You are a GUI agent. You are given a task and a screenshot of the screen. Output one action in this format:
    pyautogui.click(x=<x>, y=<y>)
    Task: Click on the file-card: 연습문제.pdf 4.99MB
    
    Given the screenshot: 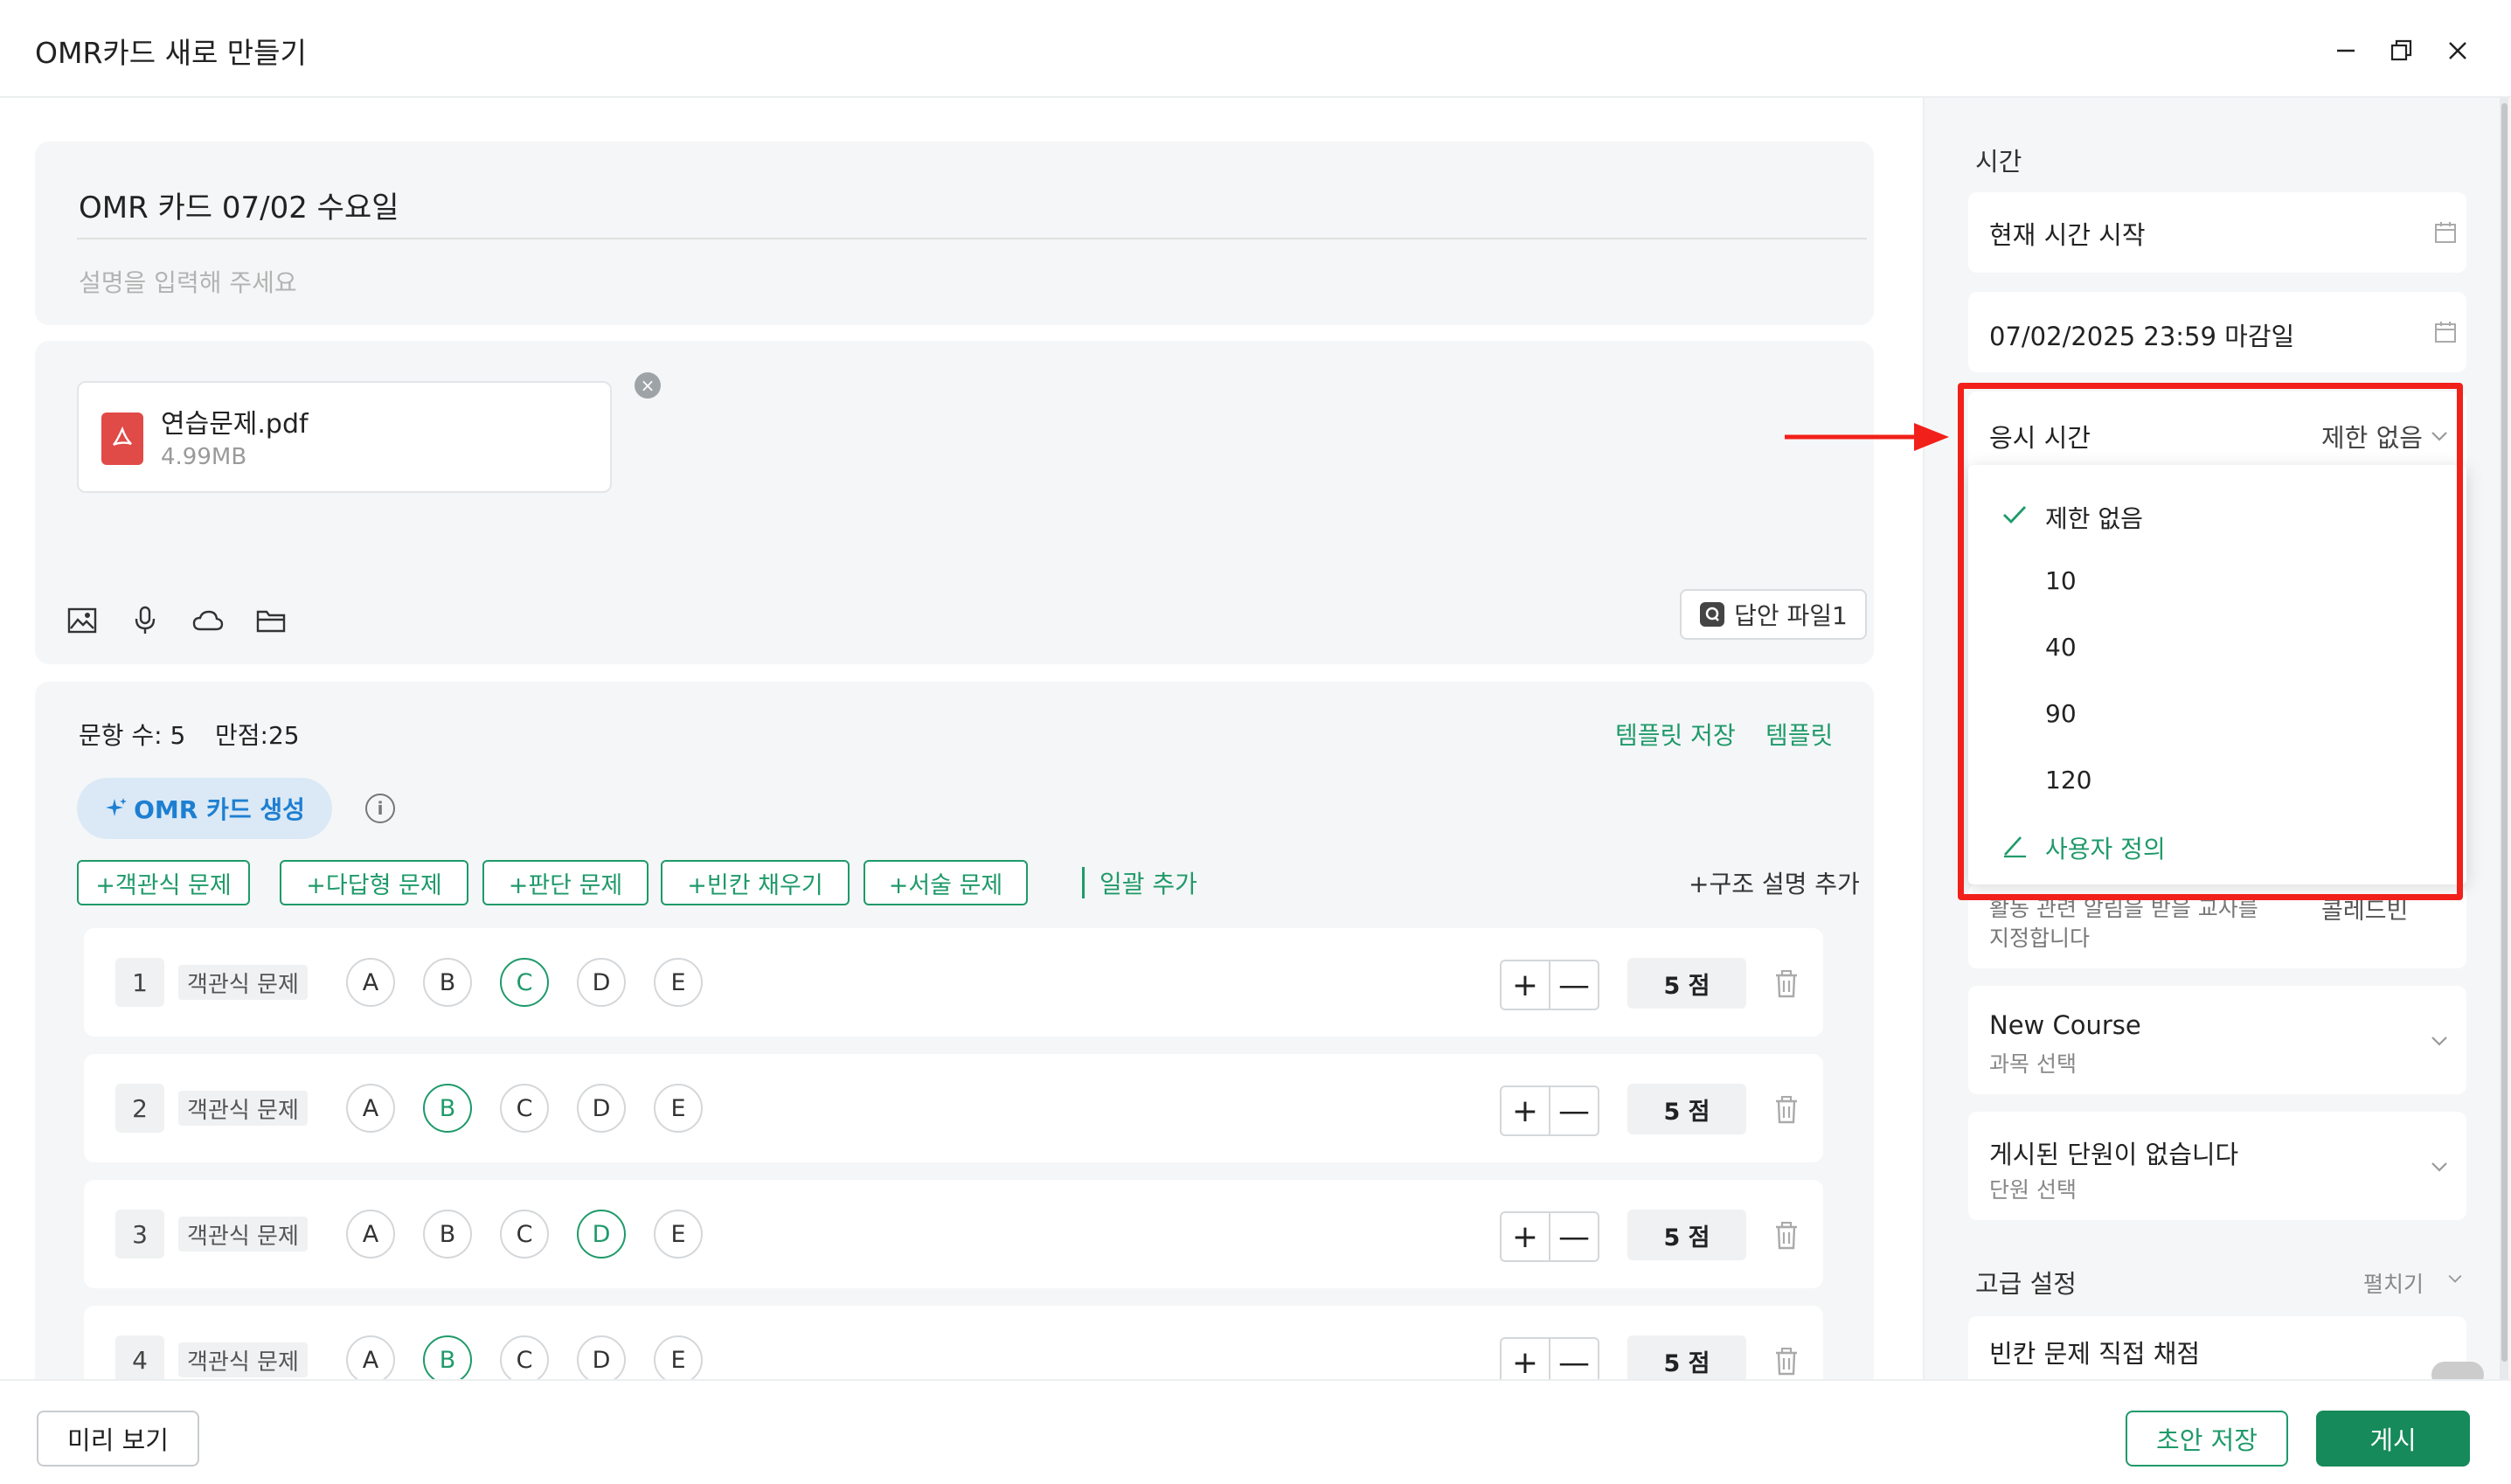 What is the action you would take?
    pyautogui.click(x=344, y=437)
    